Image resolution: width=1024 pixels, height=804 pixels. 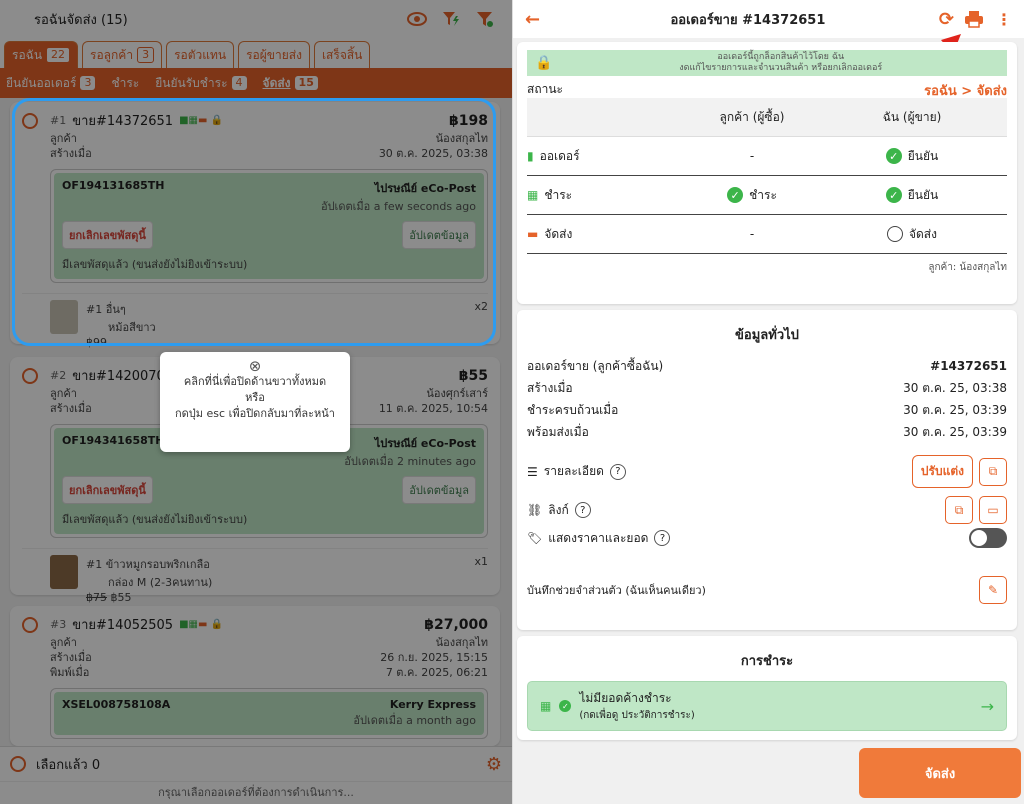 What do you see at coordinates (71, 408) in the screenshot?
I see `created-label: สร้างเมื่อ` at bounding box center [71, 408].